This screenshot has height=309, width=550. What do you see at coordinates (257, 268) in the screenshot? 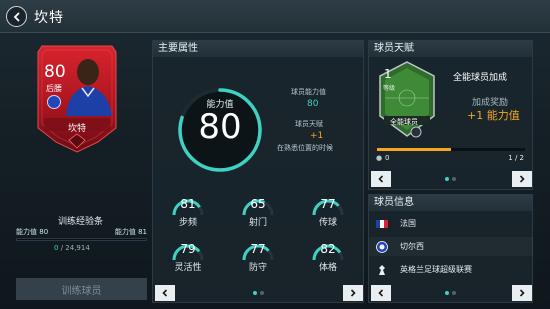
I see `stat-name: 防守` at bounding box center [257, 268].